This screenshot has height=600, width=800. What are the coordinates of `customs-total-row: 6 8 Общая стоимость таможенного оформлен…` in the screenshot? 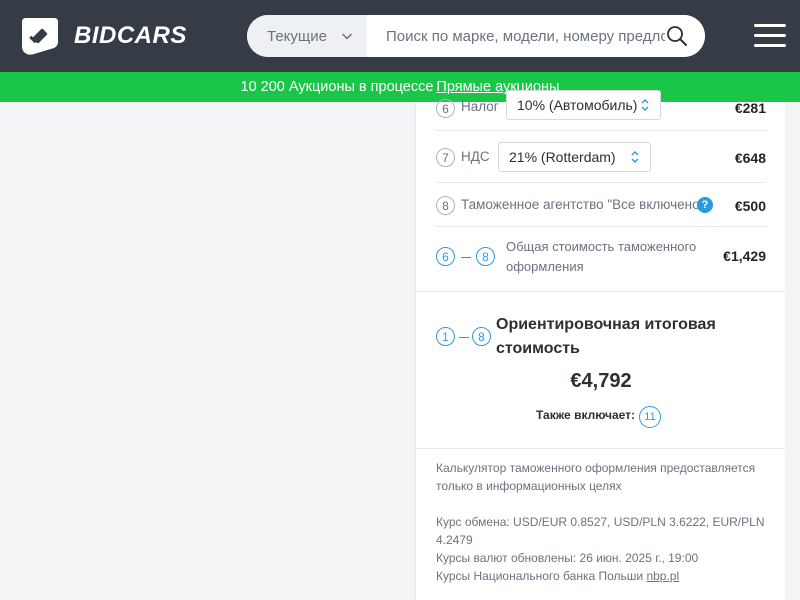 It's located at (601, 259).